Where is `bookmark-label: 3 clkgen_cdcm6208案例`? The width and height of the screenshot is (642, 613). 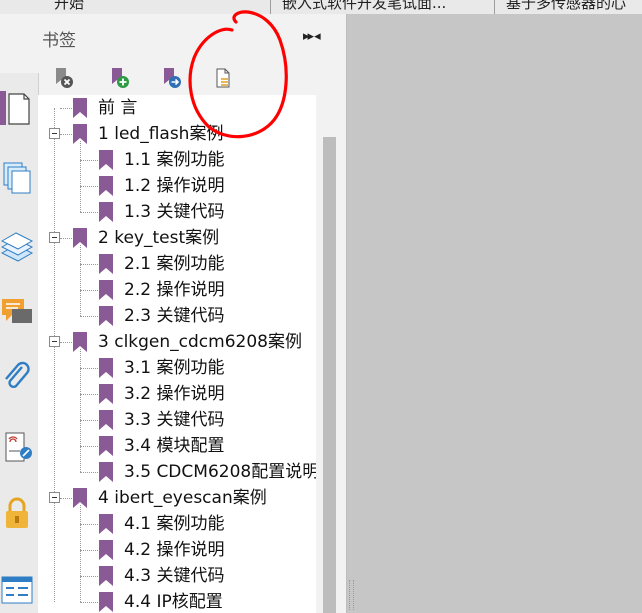 bookmark-label: 3 clkgen_cdcm6208案例 is located at coordinates (200, 342).